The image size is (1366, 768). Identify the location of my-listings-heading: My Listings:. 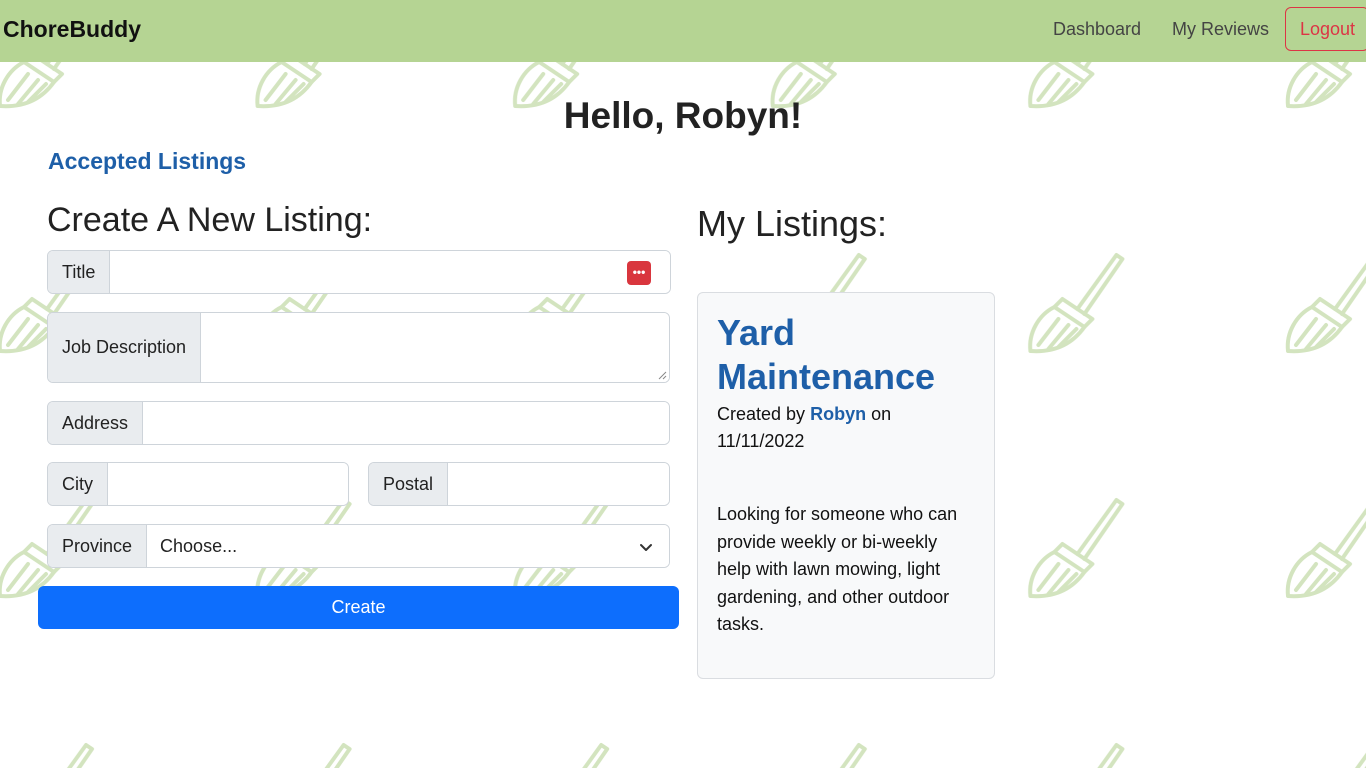
(792, 223).